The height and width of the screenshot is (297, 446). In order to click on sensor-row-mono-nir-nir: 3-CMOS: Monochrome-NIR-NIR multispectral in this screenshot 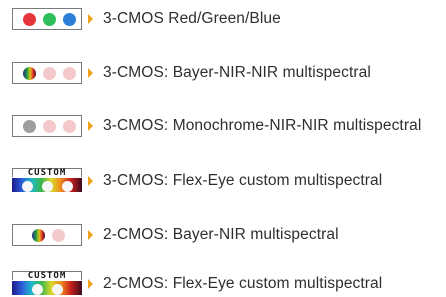, I will do `click(223, 127)`.